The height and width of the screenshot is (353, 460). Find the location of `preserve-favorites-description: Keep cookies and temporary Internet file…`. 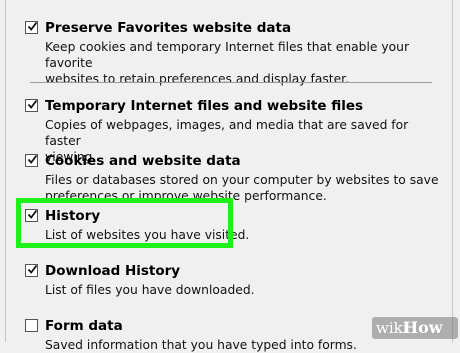

preserve-favorites-description: Keep cookies and temporary Internet file… is located at coordinates (227, 63).